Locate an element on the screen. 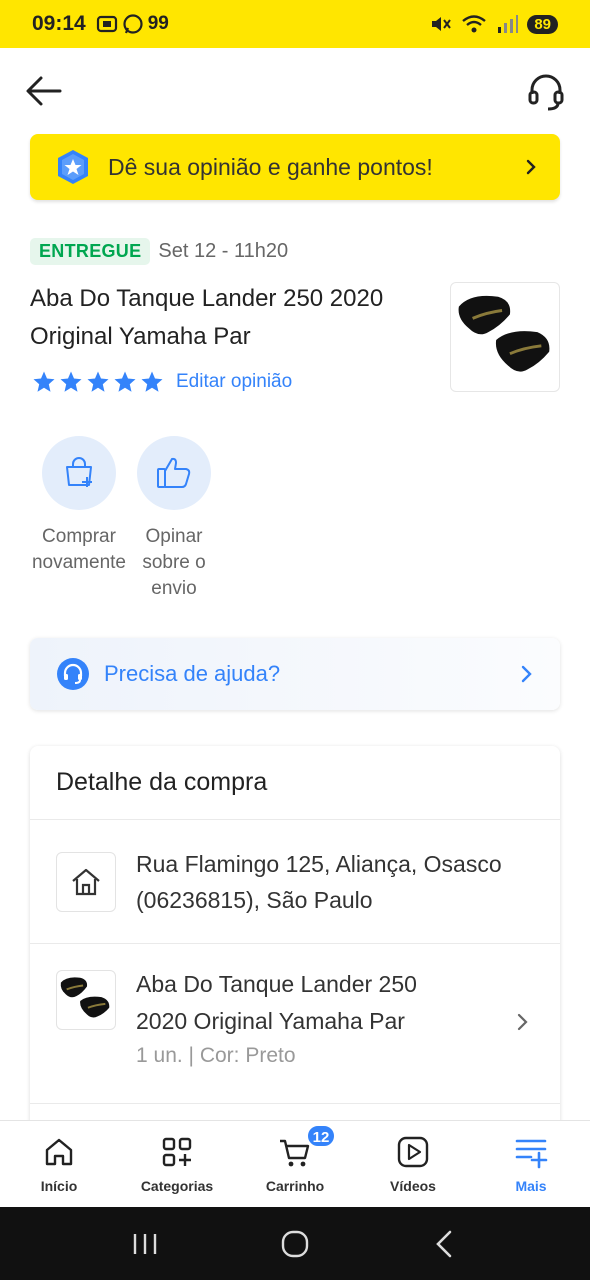 This screenshot has height=1280, width=590. back-arrow-icon is located at coordinates (44, 91).